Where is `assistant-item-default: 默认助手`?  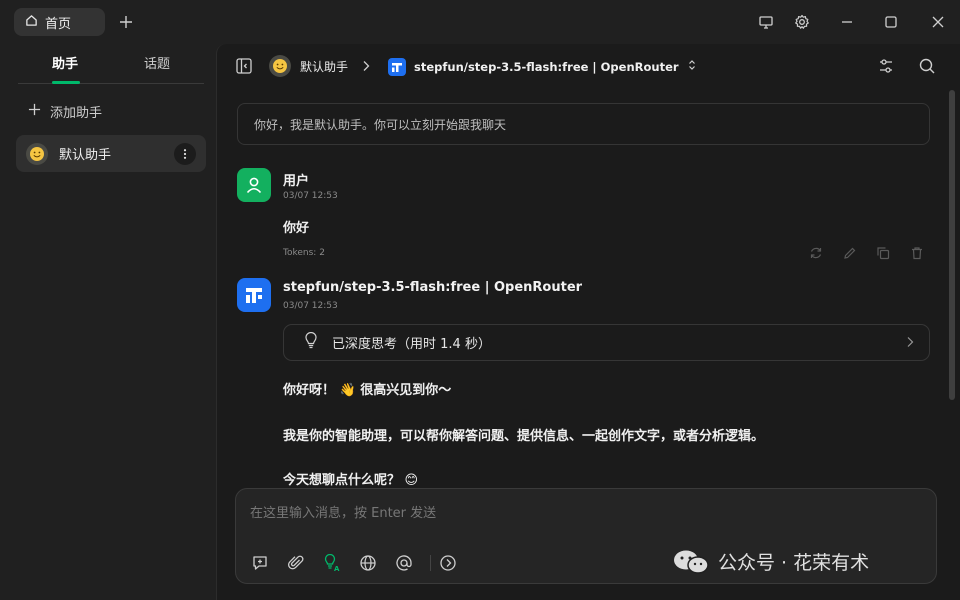 assistant-item-default: 默认助手 is located at coordinates (111, 153).